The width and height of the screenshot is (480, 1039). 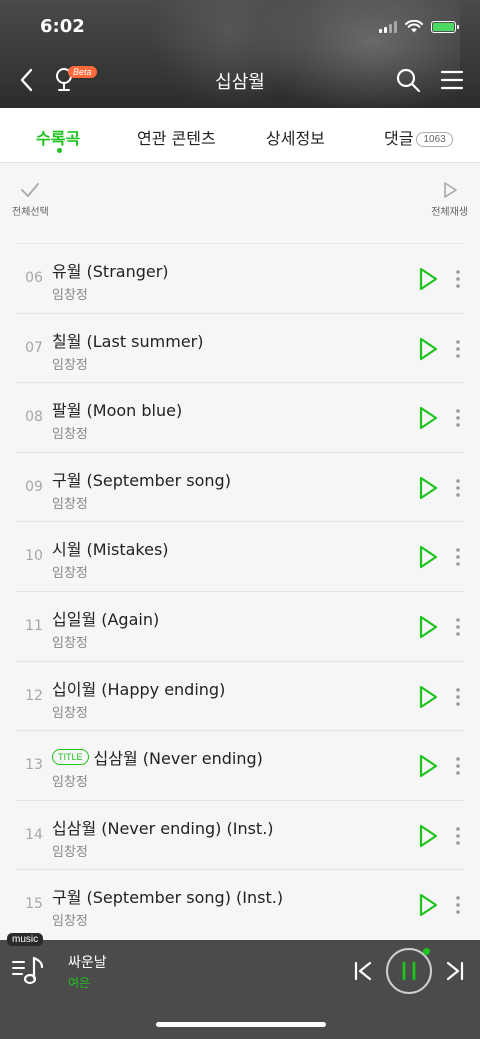 I want to click on mini-player: music 싸운날 여은, so click(x=240, y=986).